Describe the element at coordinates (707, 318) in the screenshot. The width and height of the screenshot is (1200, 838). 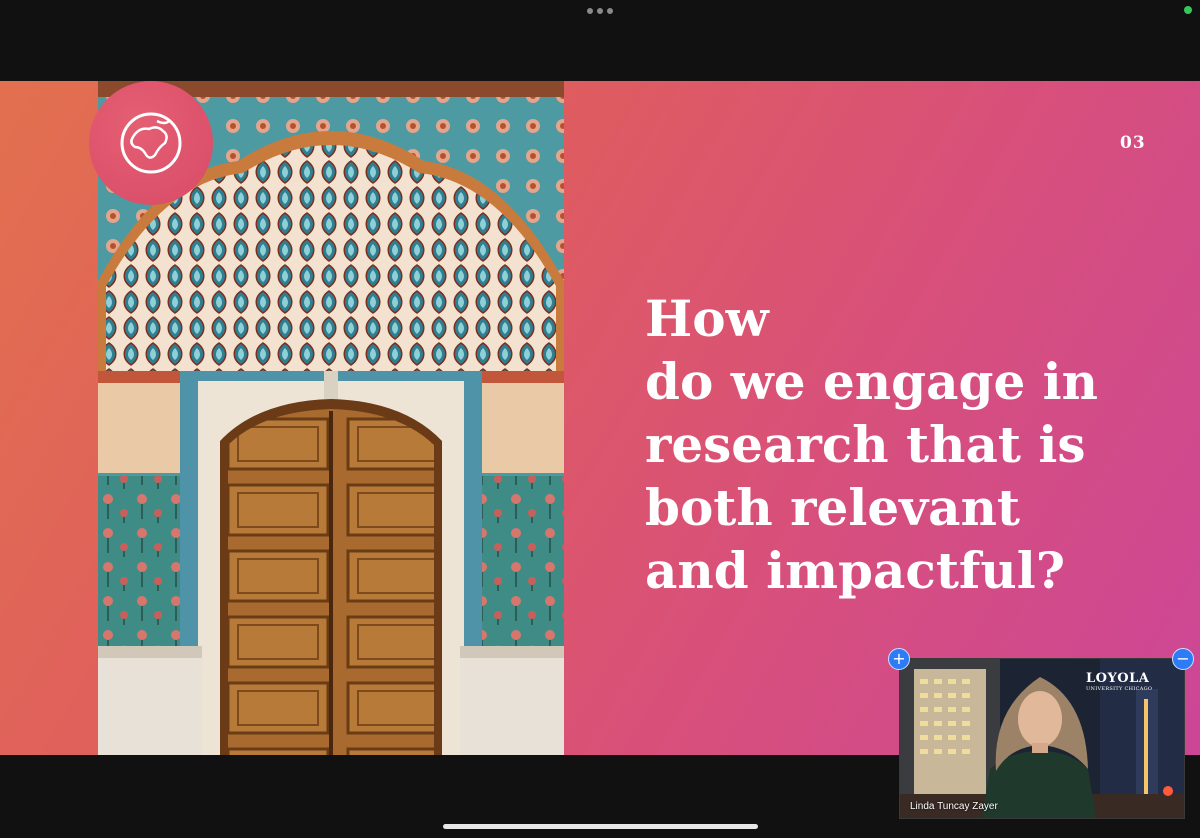
I see `question-line: How` at that location.